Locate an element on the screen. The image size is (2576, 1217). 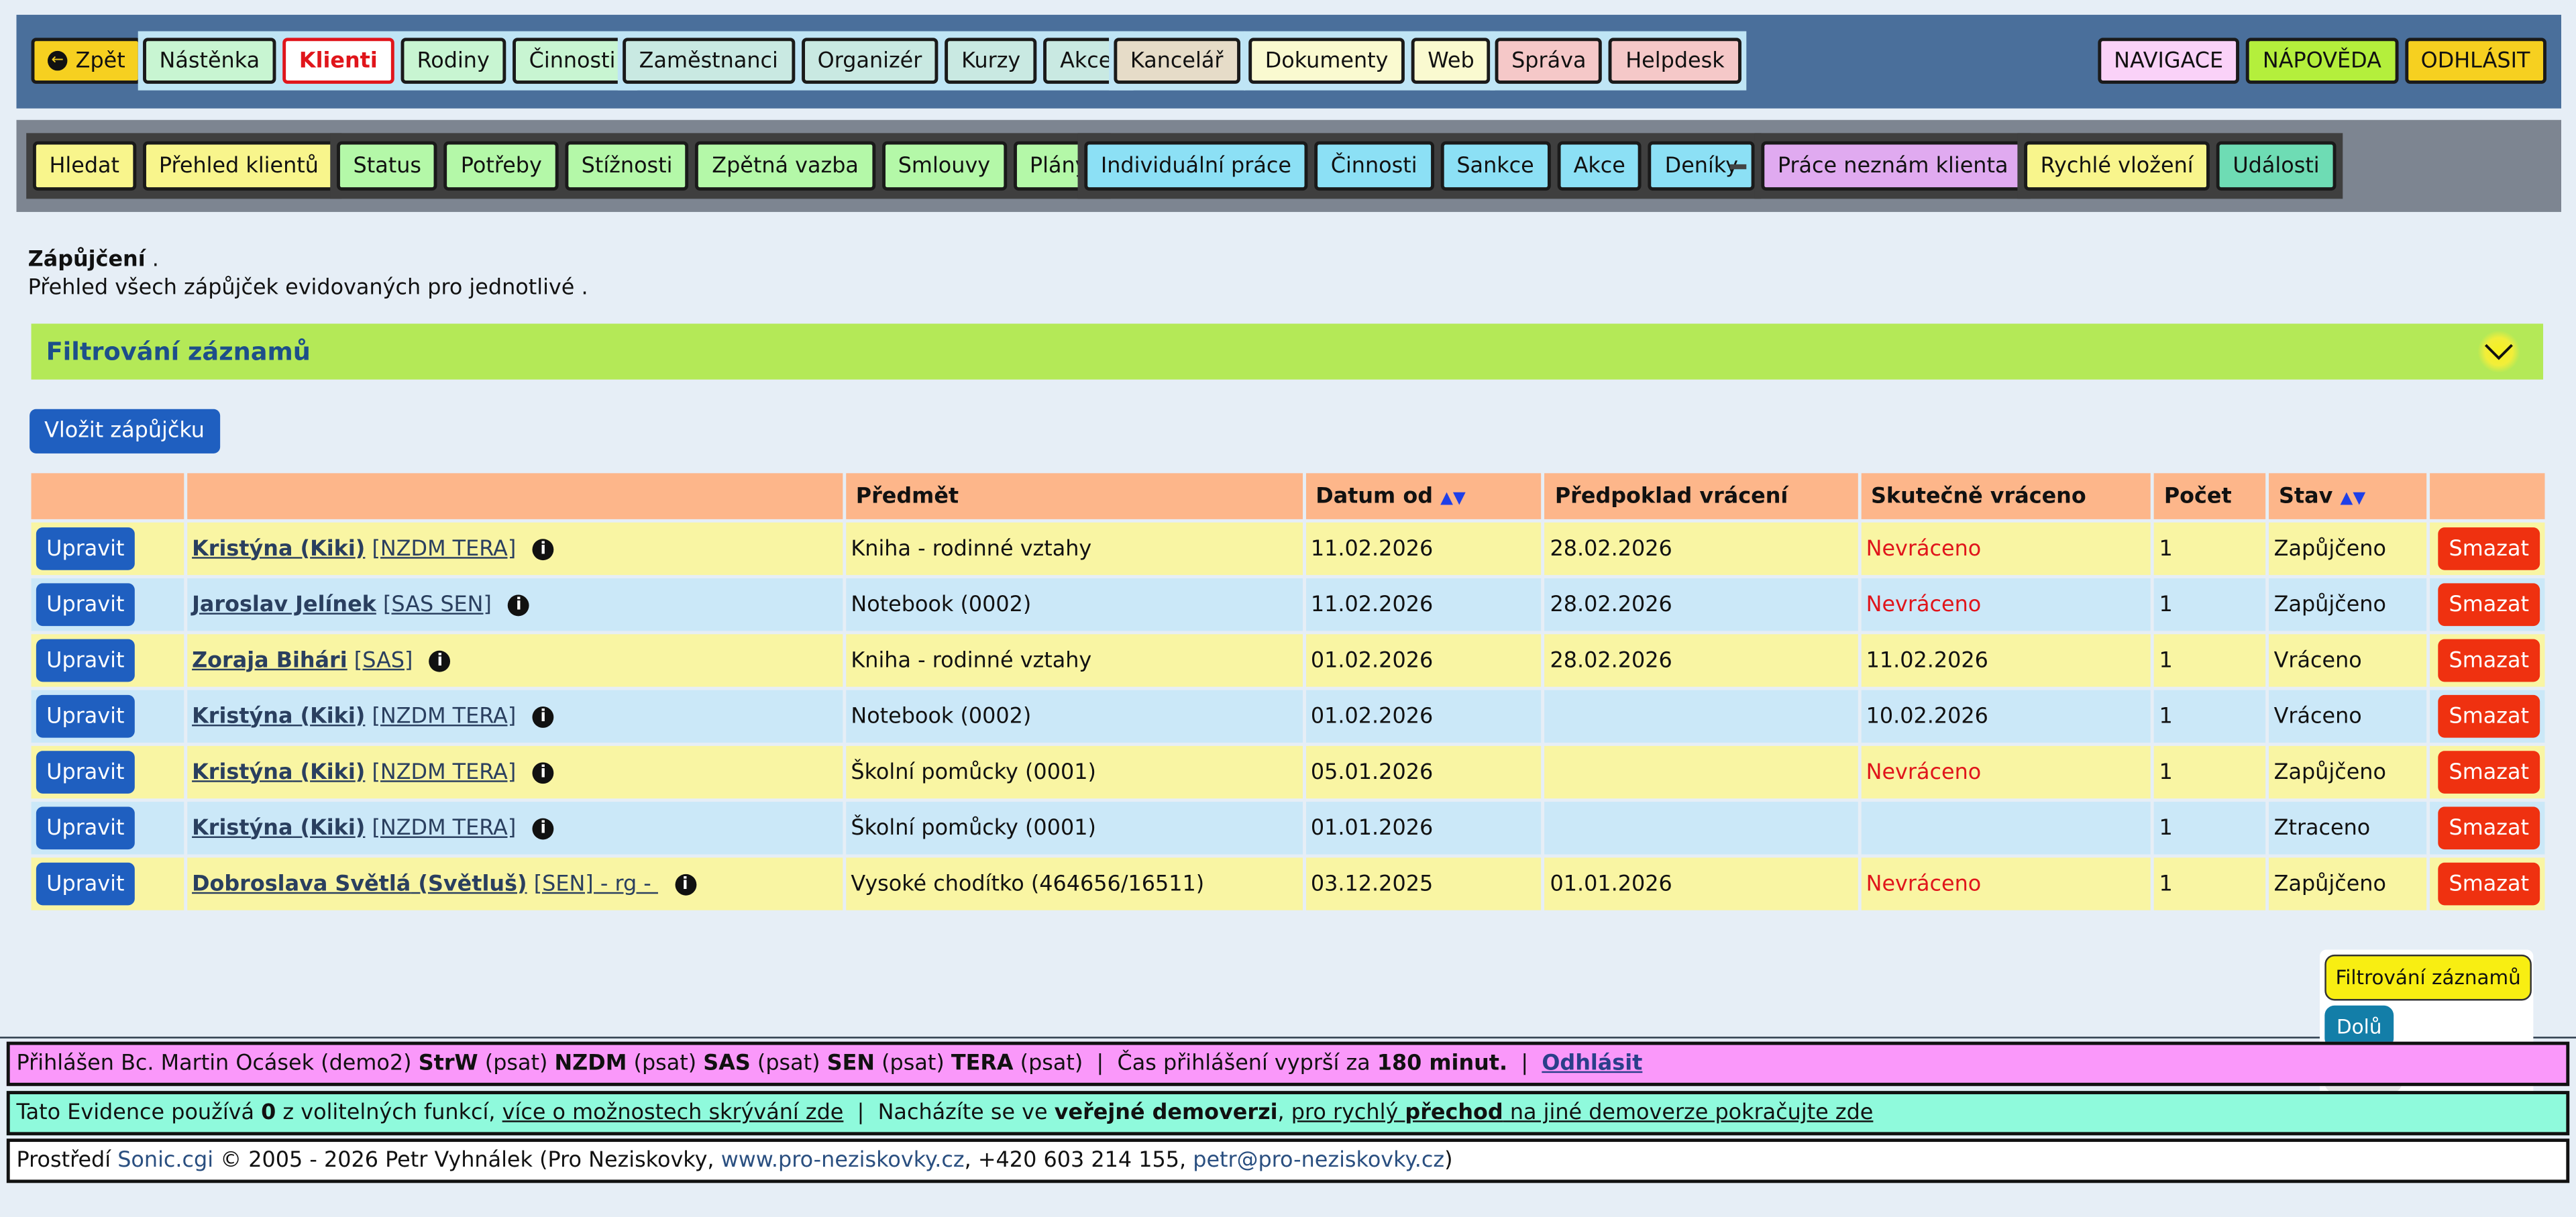
subnav-complaints: Stížnosti is located at coordinates (627, 166).